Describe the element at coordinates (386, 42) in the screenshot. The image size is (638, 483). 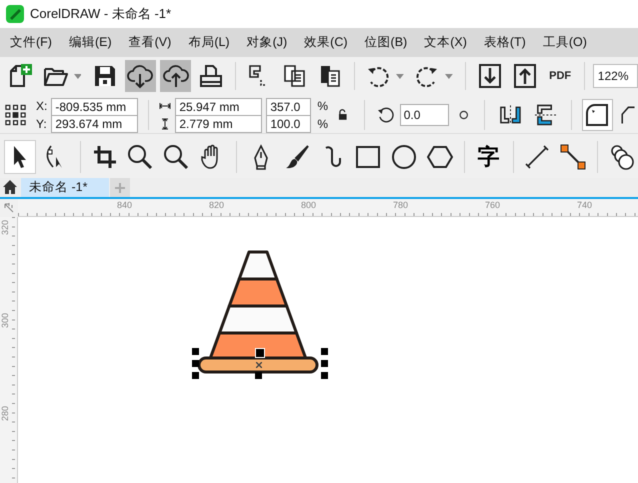
I see `menu-item: 位图(B)` at that location.